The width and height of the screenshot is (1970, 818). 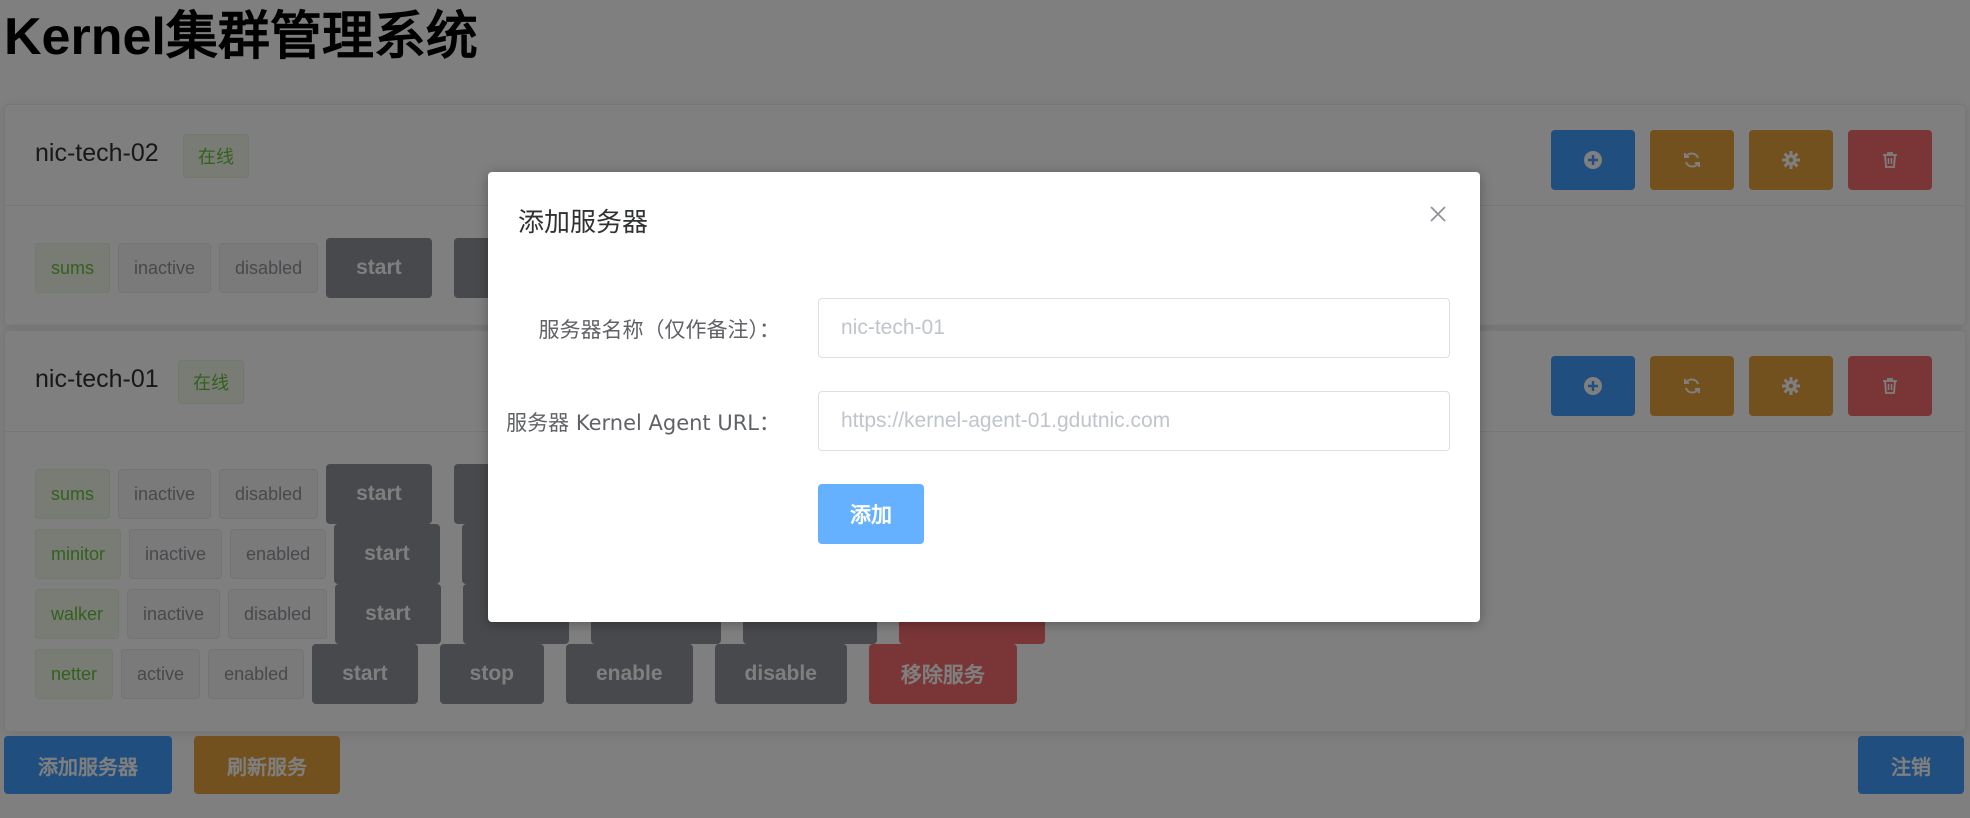 What do you see at coordinates (1134, 328) in the screenshot?
I see `server-name-input` at bounding box center [1134, 328].